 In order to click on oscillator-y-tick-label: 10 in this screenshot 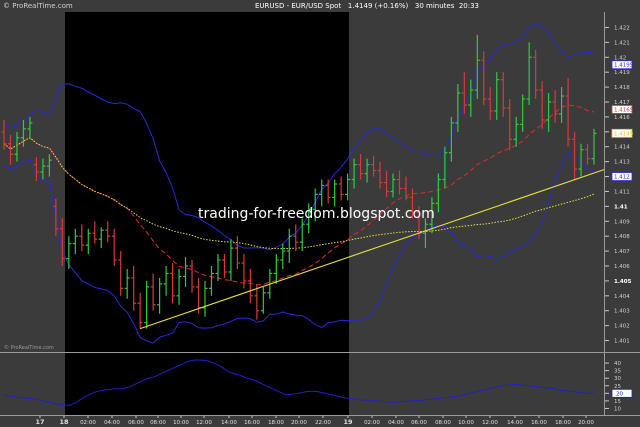, I will do `click(617, 409)`.